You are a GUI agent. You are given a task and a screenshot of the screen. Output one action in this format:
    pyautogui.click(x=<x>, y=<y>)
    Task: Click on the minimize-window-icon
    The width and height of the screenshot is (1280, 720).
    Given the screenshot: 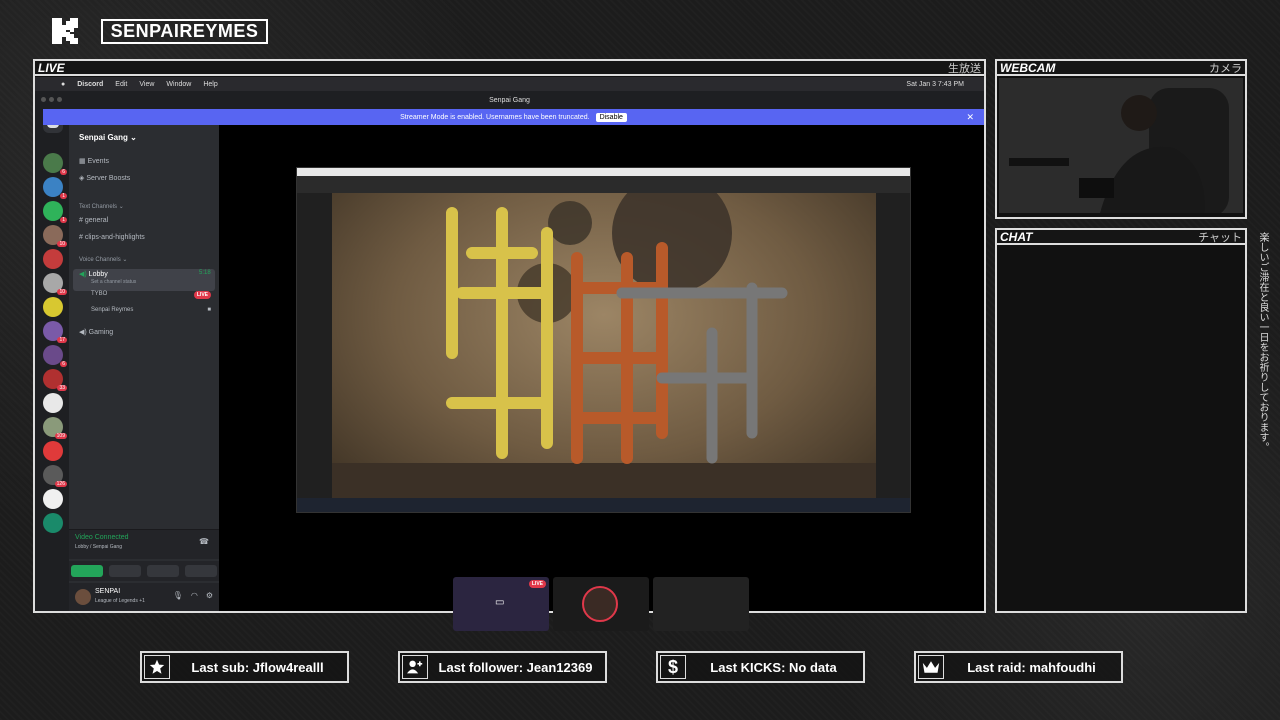 What is the action you would take?
    pyautogui.click(x=51, y=99)
    